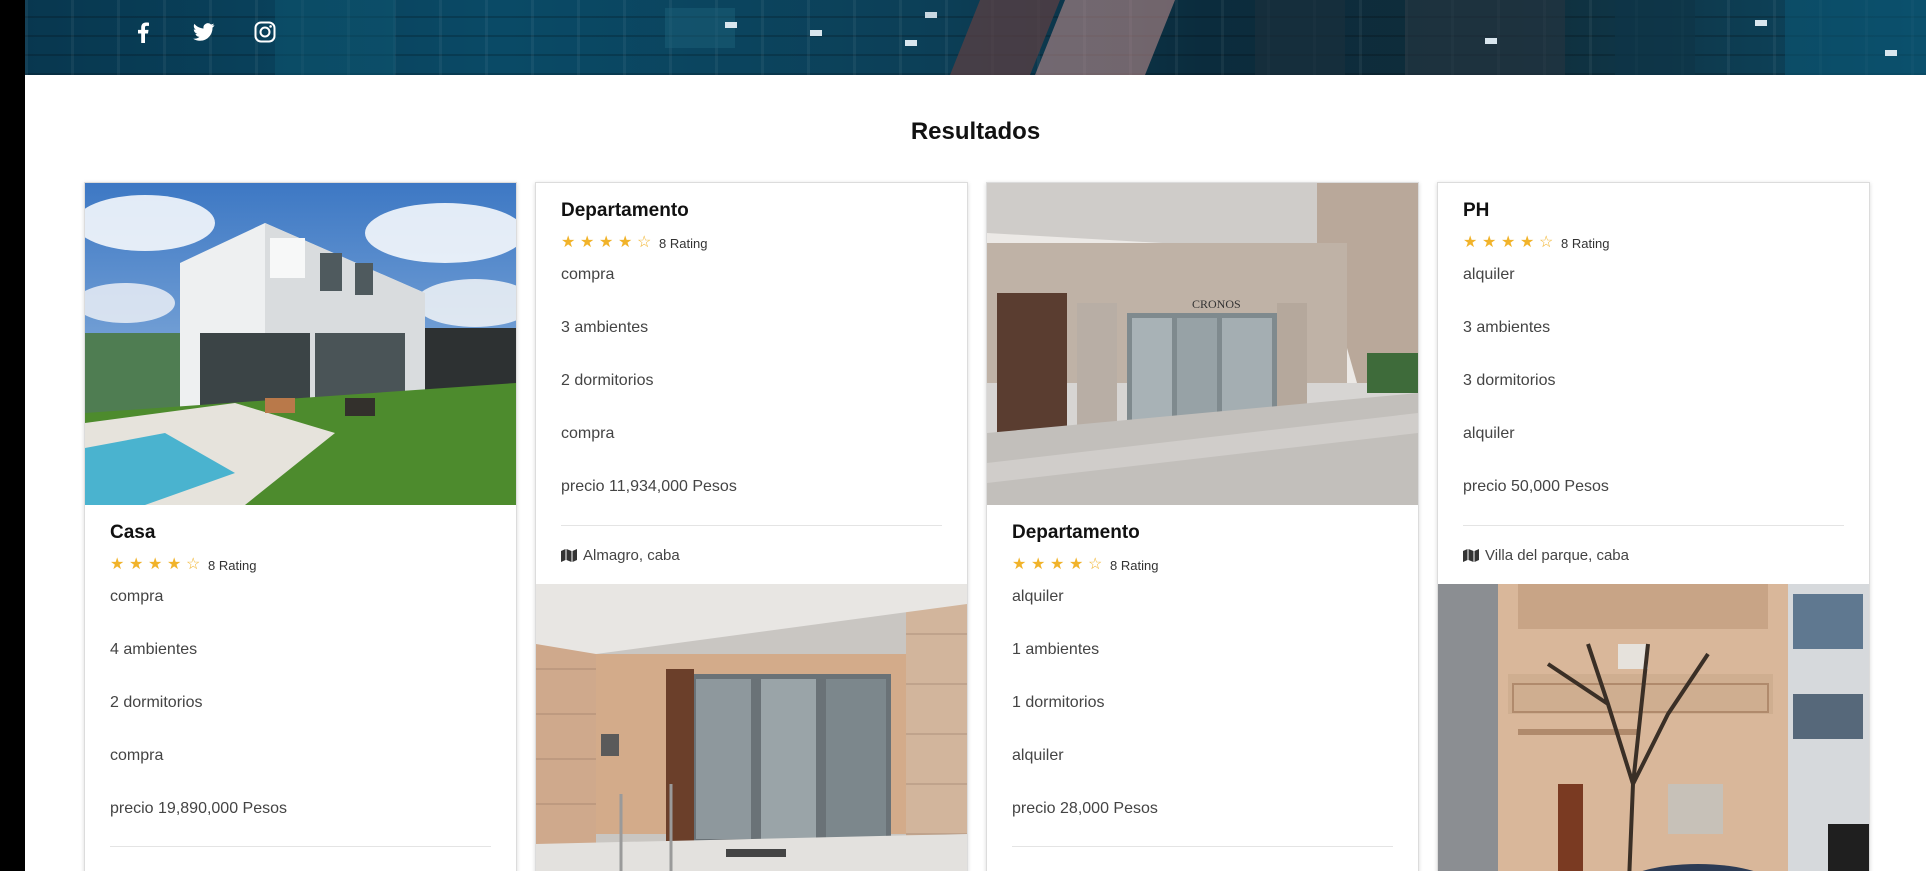  I want to click on instagram-icon, so click(265, 32).